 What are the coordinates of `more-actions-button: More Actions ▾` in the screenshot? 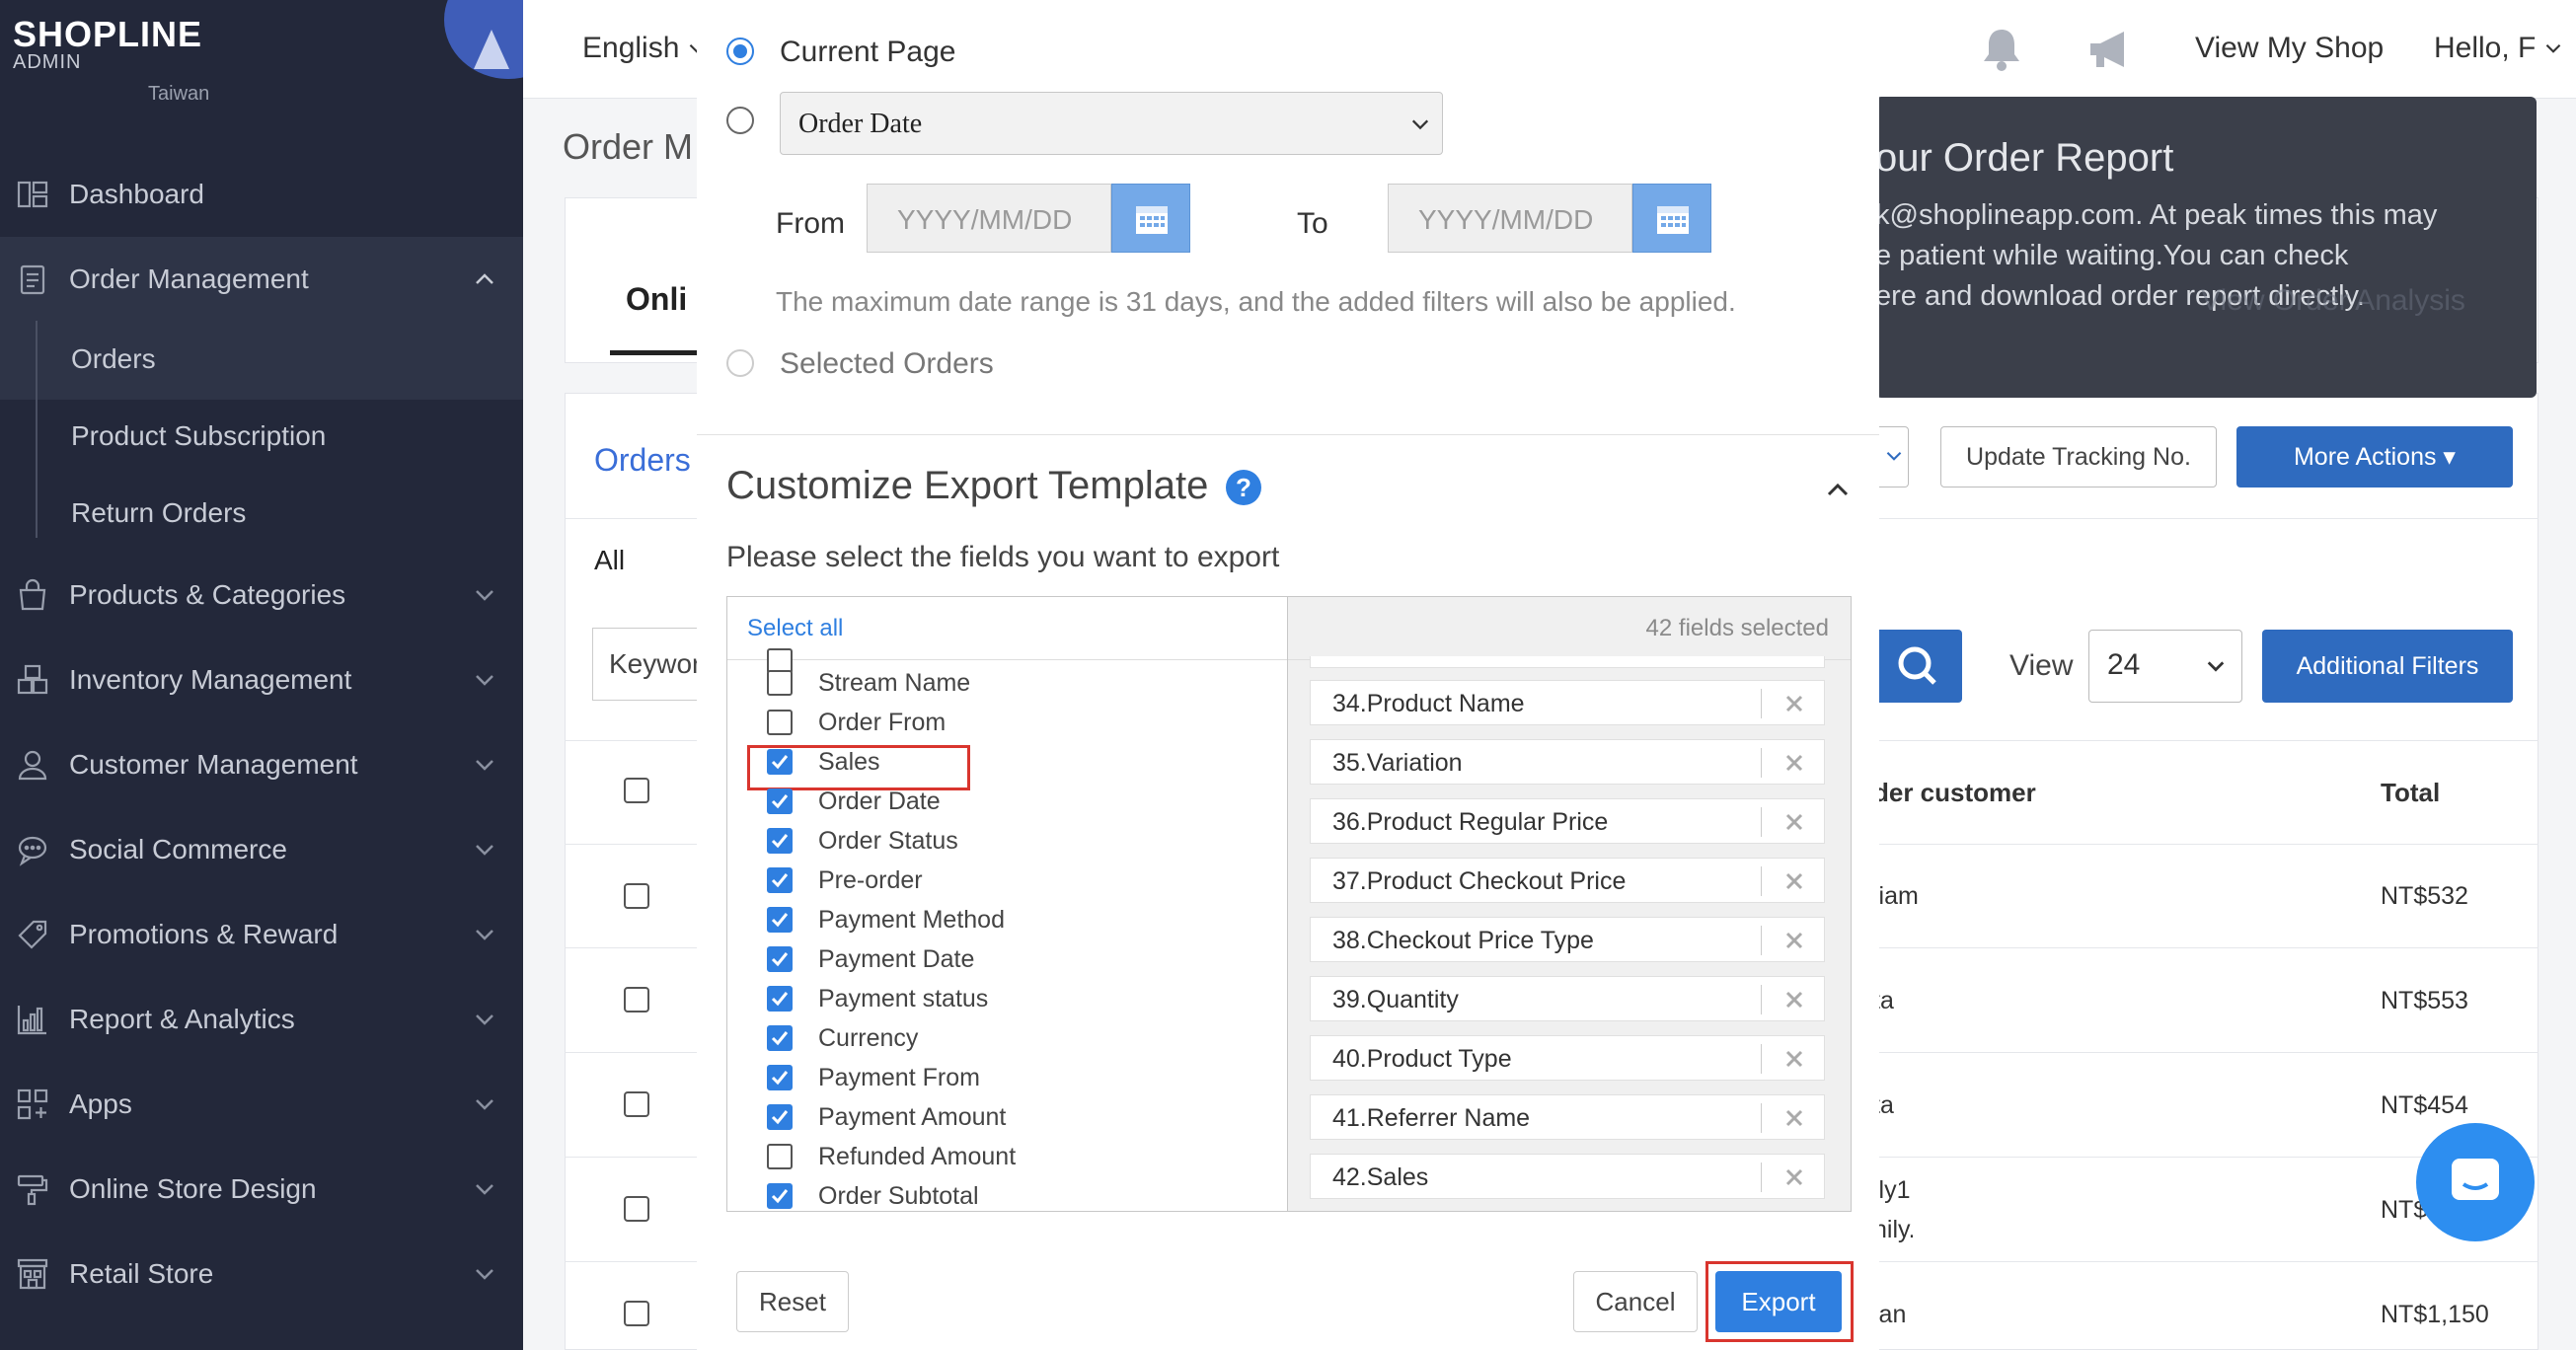 It's located at (2374, 457).